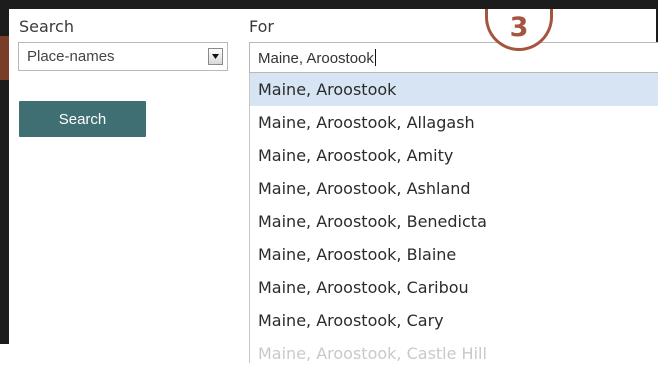 This screenshot has width=658, height=370. I want to click on for-input: Maine, Aroostook, so click(453, 57).